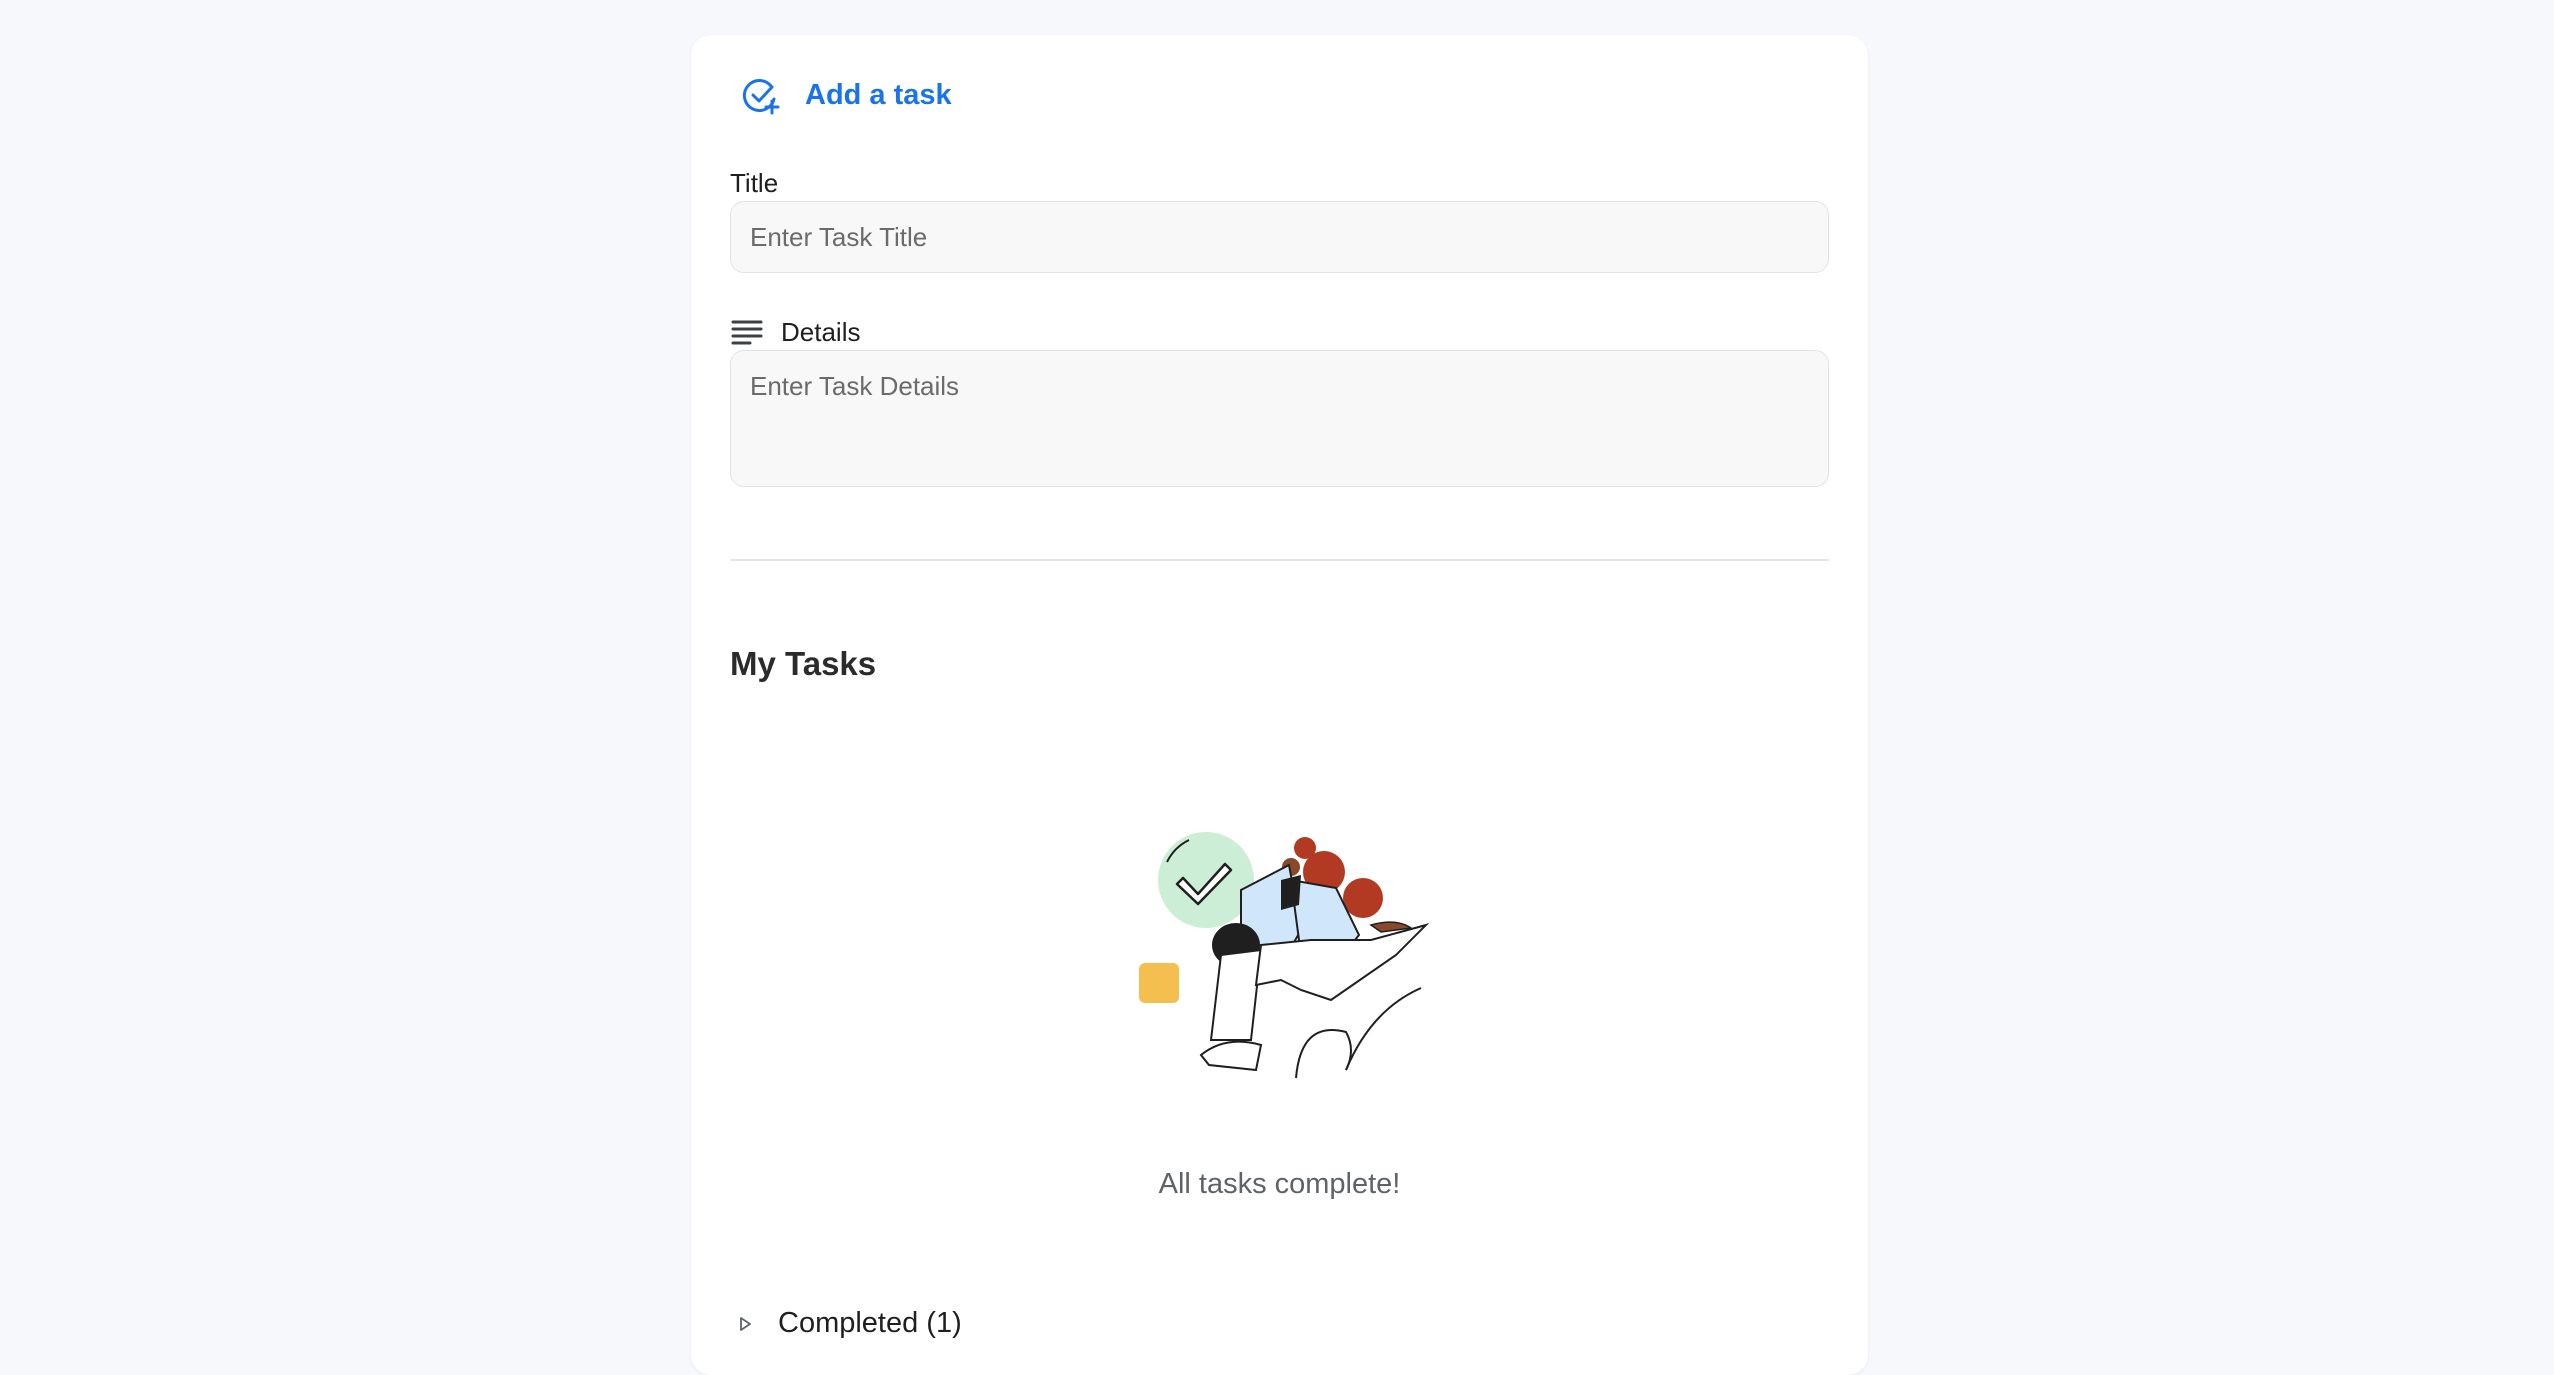 This screenshot has width=2554, height=1375. Describe the element at coordinates (1279, 560) in the screenshot. I see `divider` at that location.